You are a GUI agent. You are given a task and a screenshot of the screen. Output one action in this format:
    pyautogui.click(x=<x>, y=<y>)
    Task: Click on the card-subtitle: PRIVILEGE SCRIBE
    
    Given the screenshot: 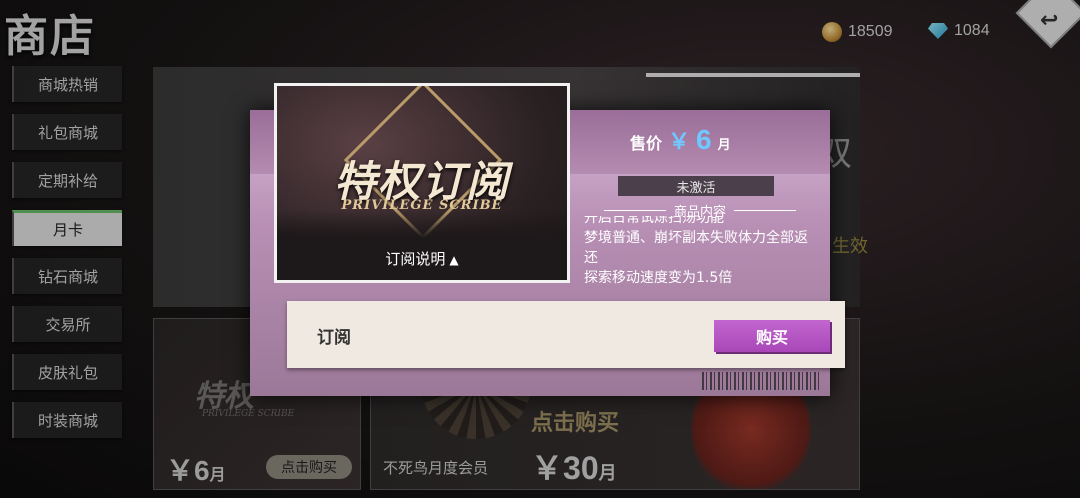 What is the action you would take?
    pyautogui.click(x=422, y=205)
    